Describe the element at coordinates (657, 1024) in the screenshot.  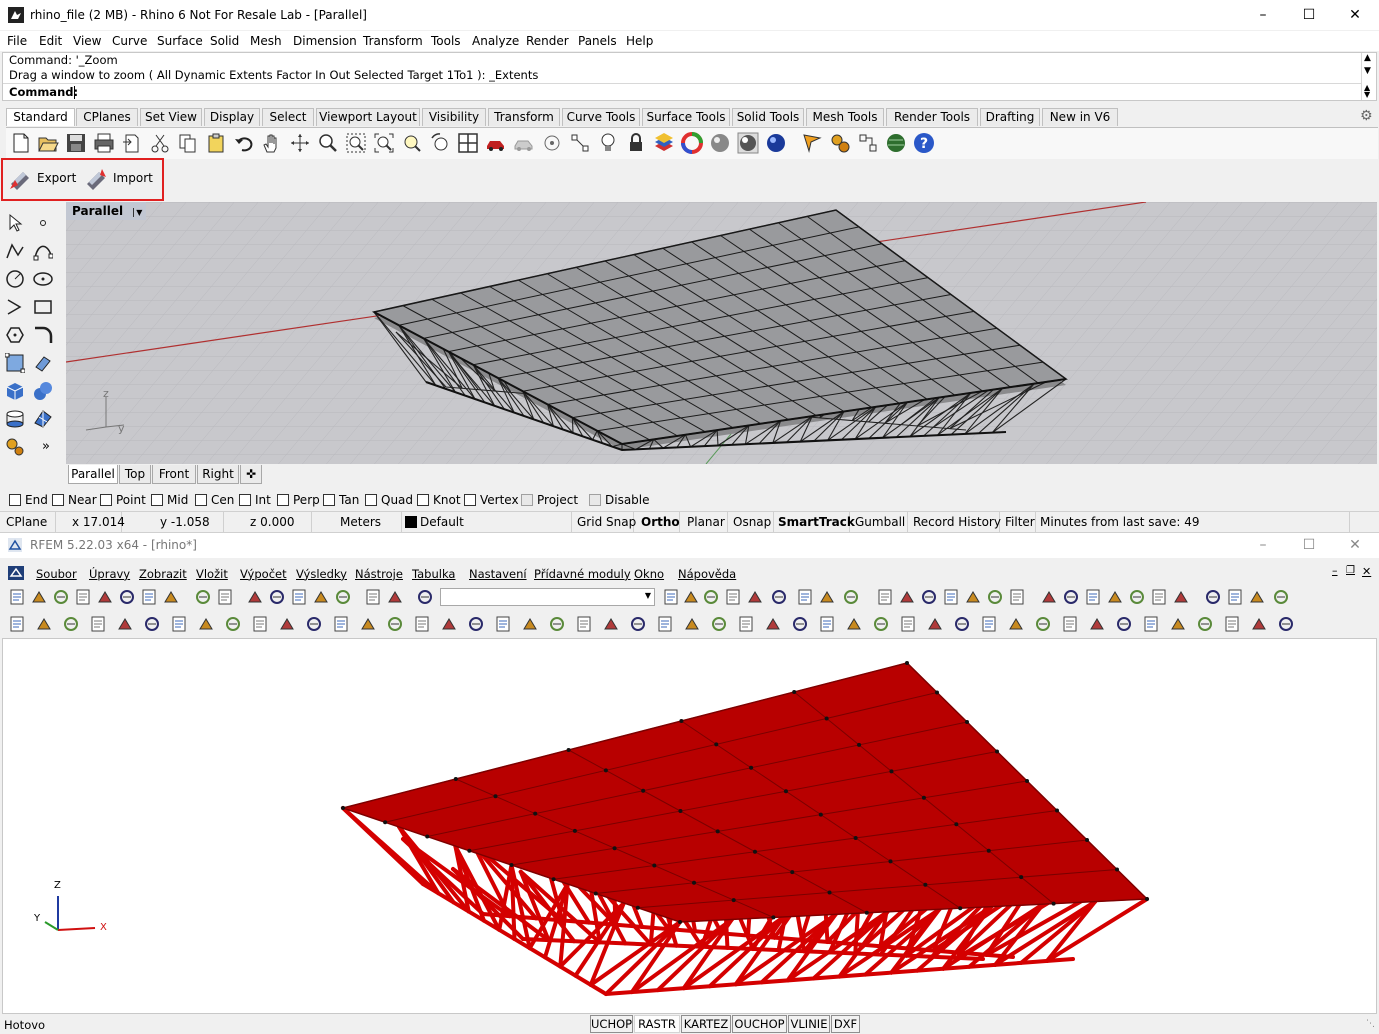
I see `rfem-status-rastr: RASTR` at that location.